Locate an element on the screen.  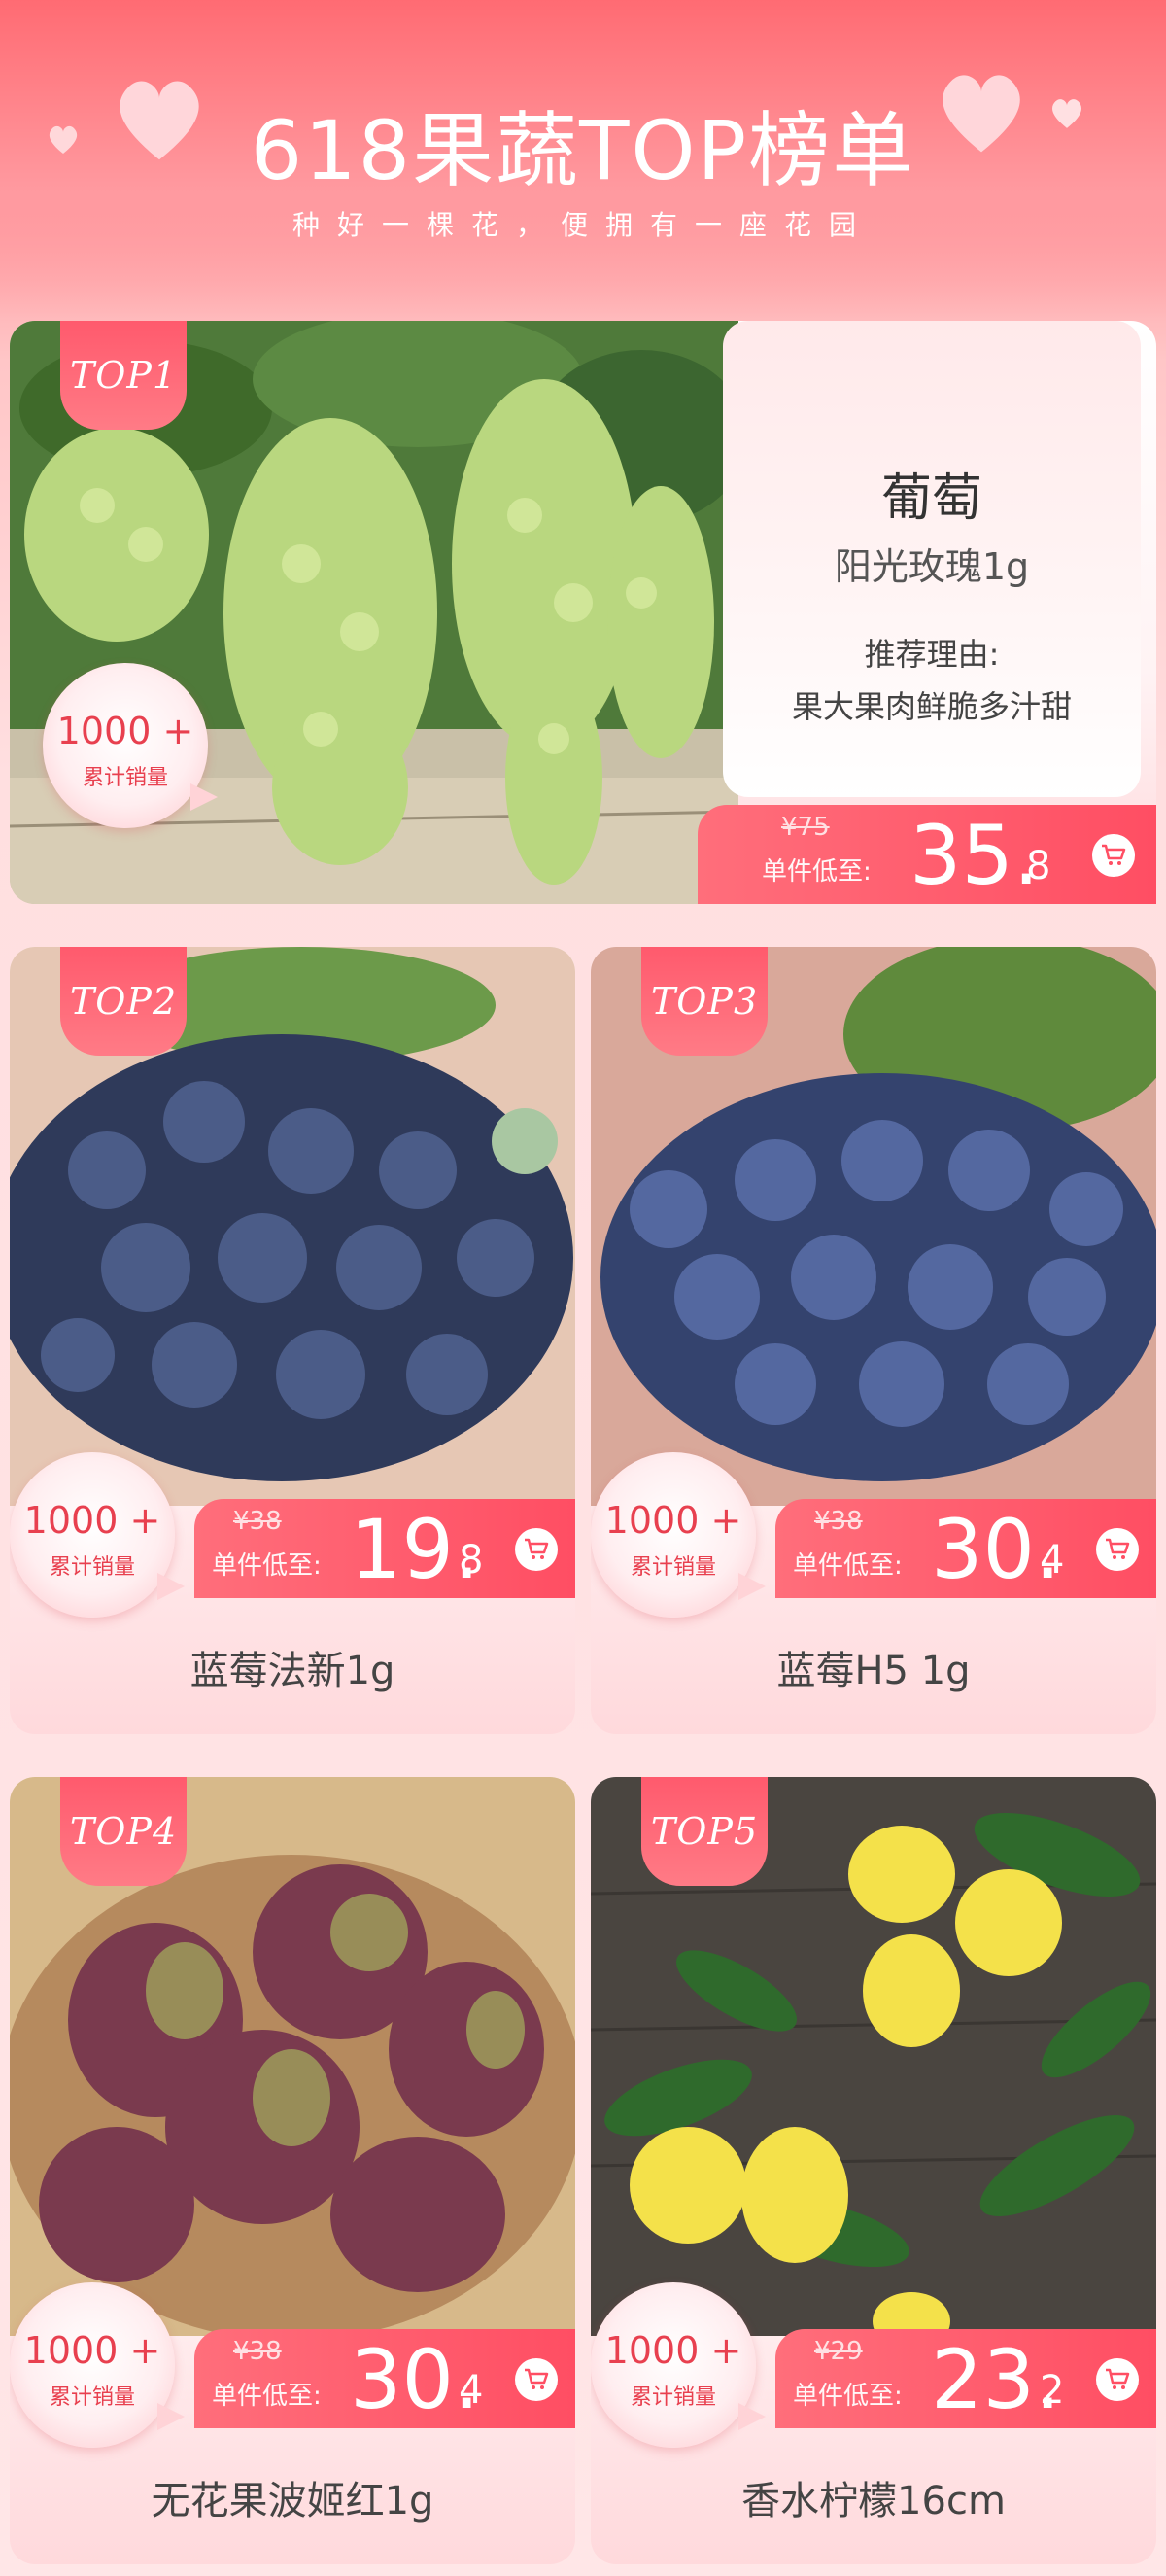
price-bar: ¥29 单件低至: 23. 2 is located at coordinates (965, 2378).